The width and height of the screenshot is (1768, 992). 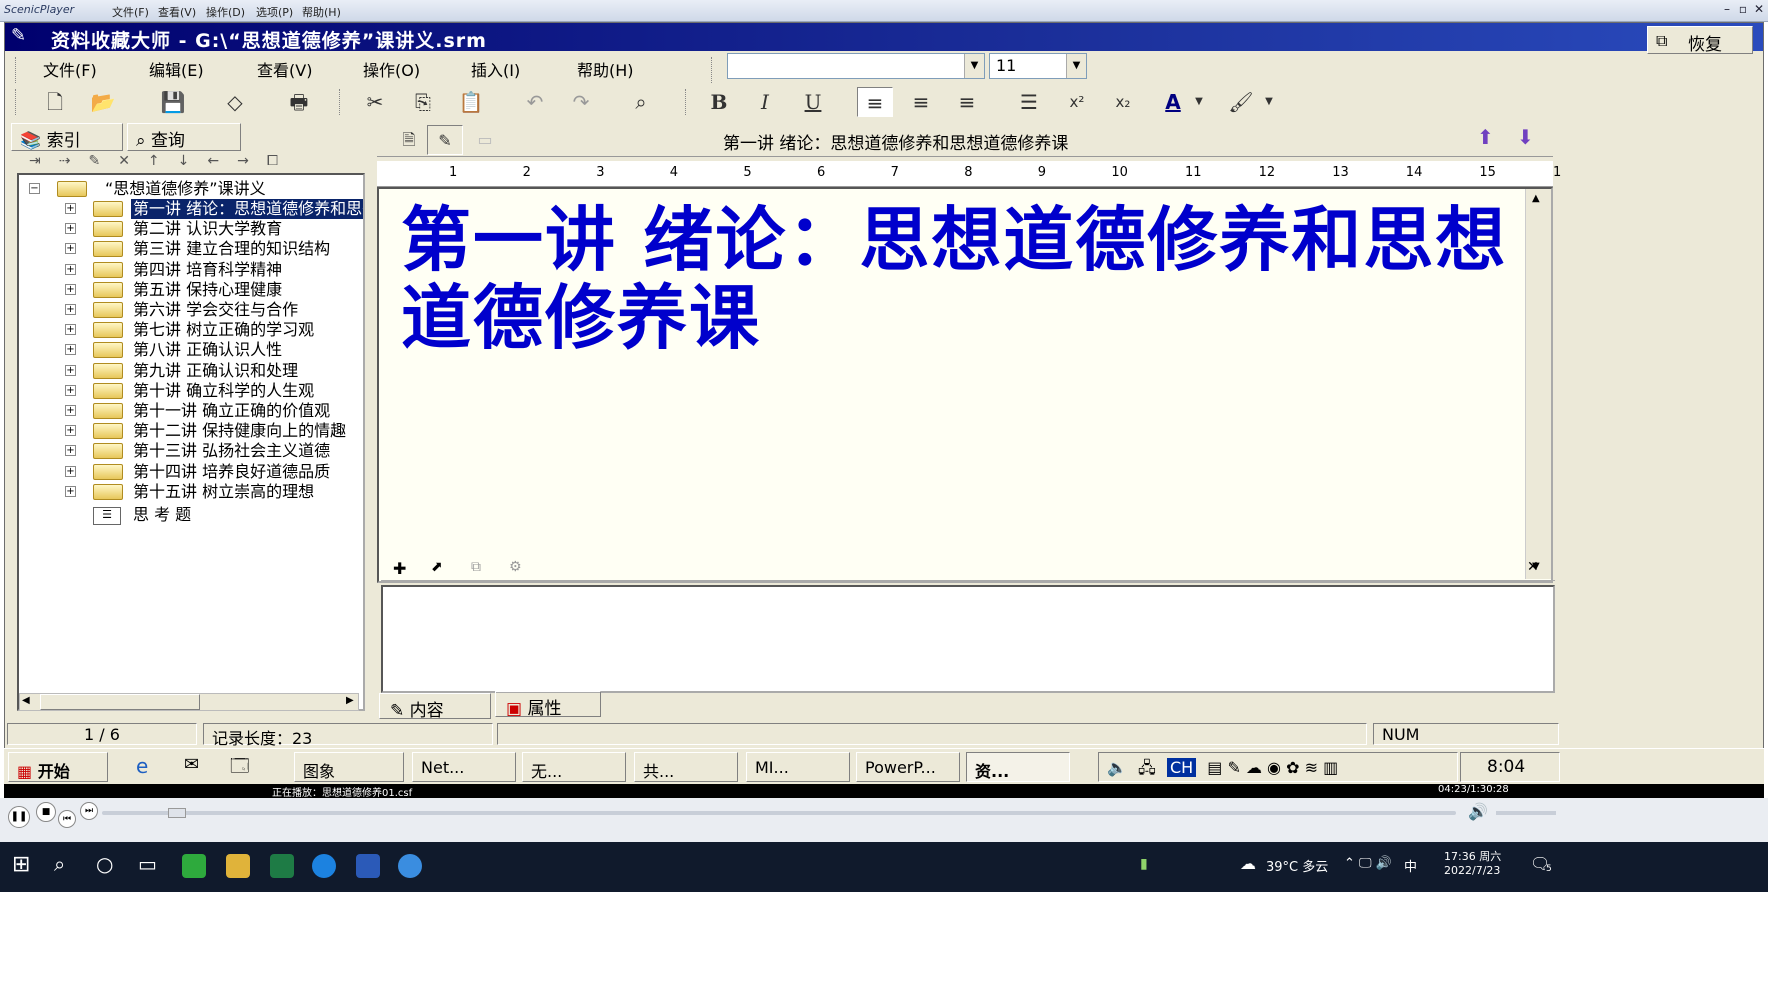 I want to click on tree-item: + 第三讲 建立合理的知识结构, so click(x=191, y=249).